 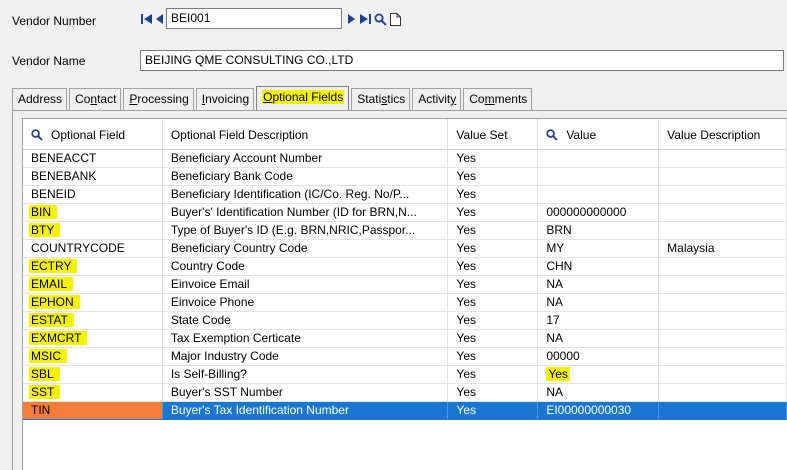 What do you see at coordinates (599, 266) in the screenshot?
I see `cell-value: CHN` at bounding box center [599, 266].